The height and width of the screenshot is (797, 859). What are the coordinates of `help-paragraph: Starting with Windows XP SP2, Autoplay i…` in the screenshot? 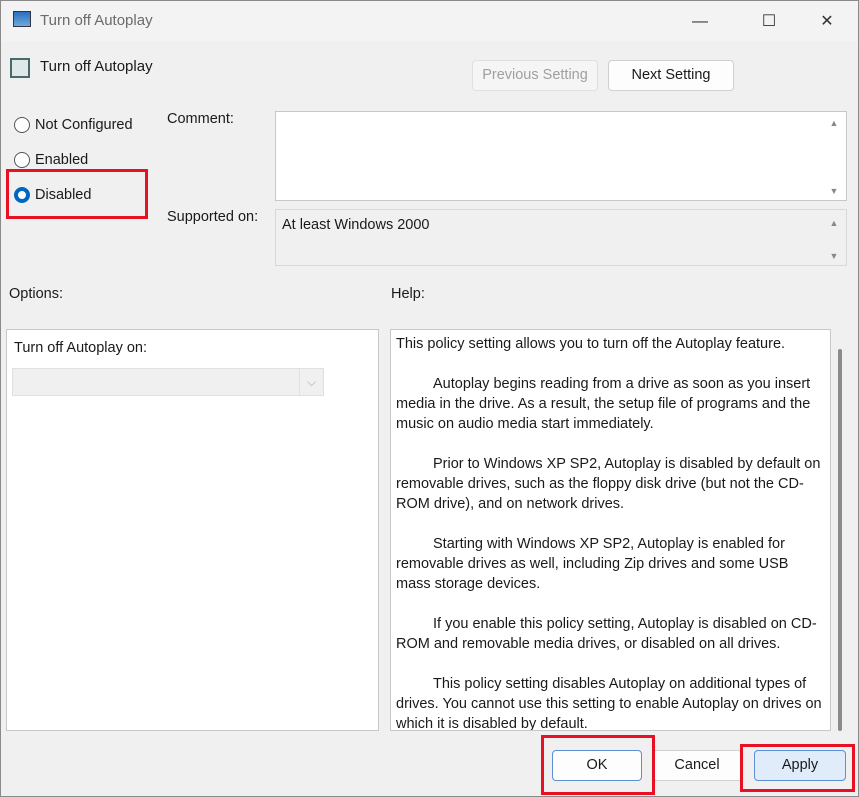 It's located at (592, 564).